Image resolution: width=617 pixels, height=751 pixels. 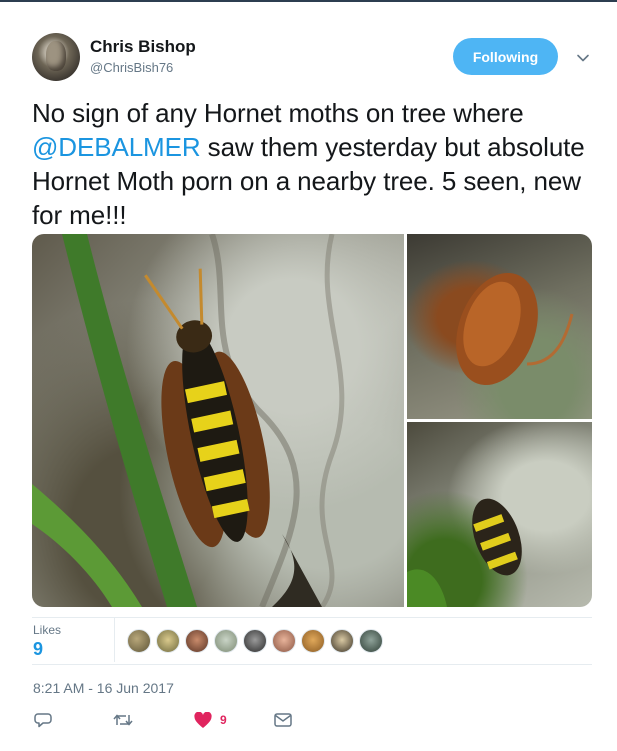 I want to click on like-button: 9, so click(x=210, y=720).